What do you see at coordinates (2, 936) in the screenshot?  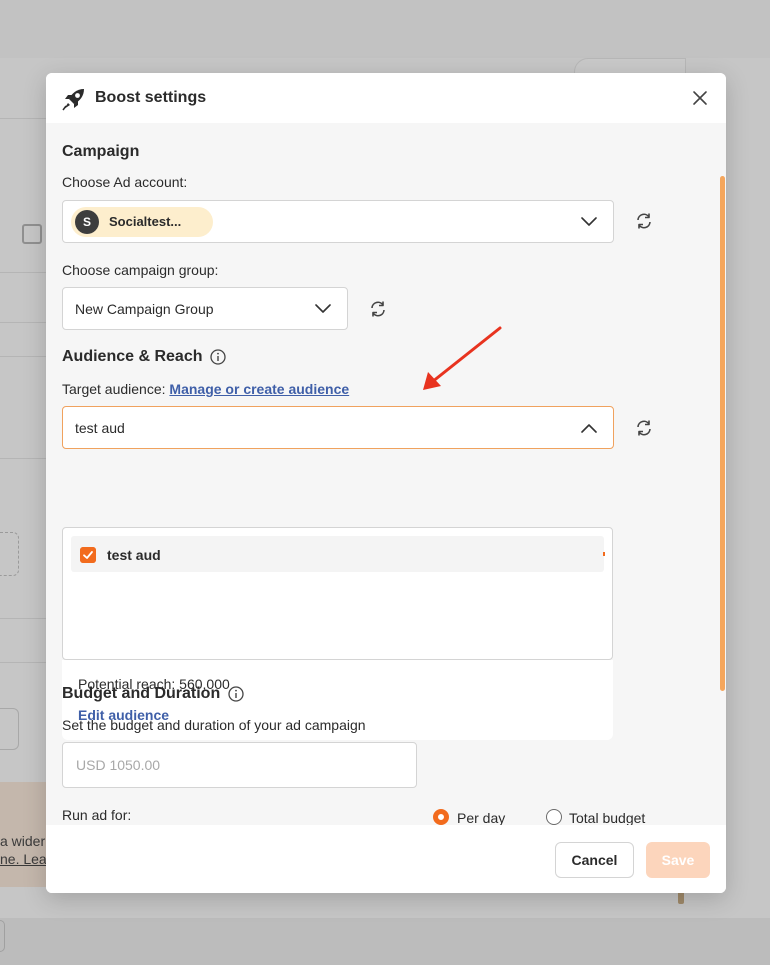 I see `background-bottom-button` at bounding box center [2, 936].